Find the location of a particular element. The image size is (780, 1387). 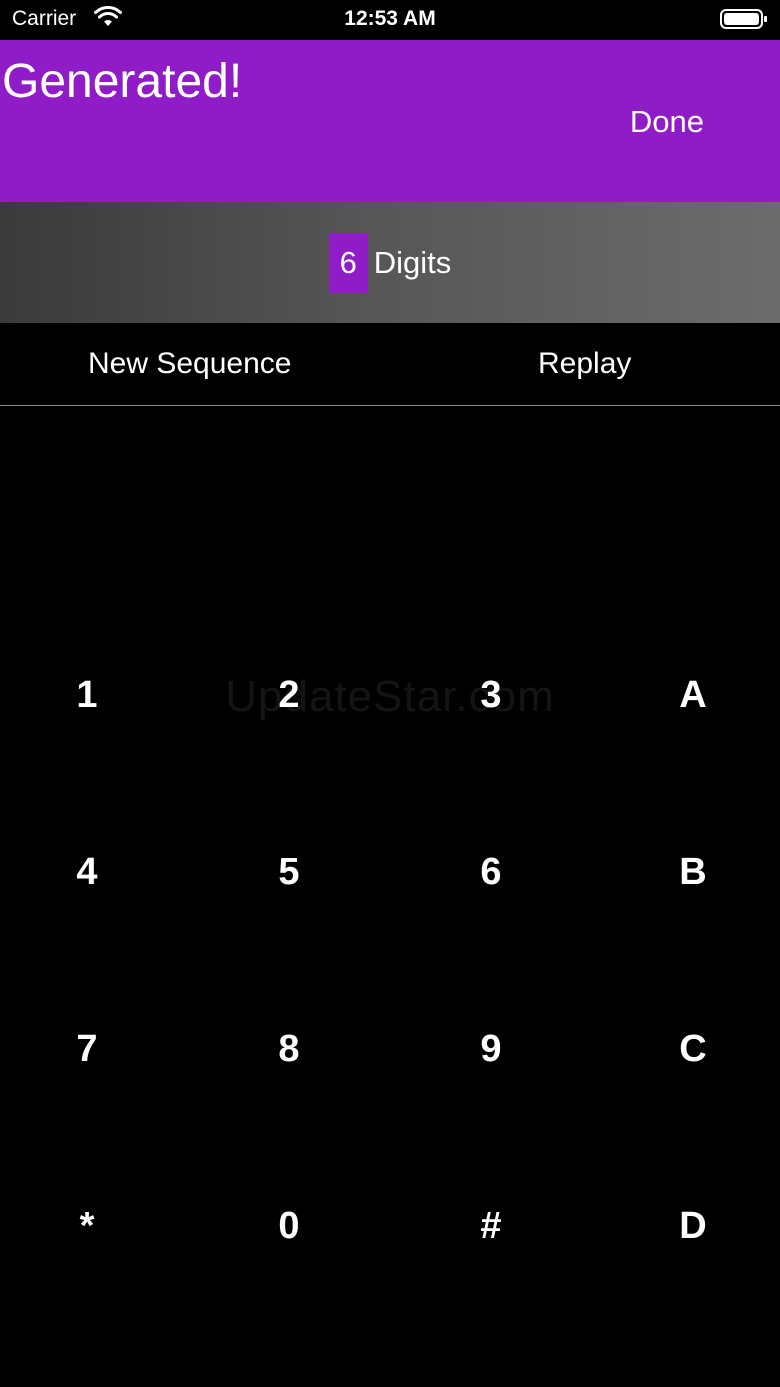

digits-selector: 6 Digits is located at coordinates (390, 262).